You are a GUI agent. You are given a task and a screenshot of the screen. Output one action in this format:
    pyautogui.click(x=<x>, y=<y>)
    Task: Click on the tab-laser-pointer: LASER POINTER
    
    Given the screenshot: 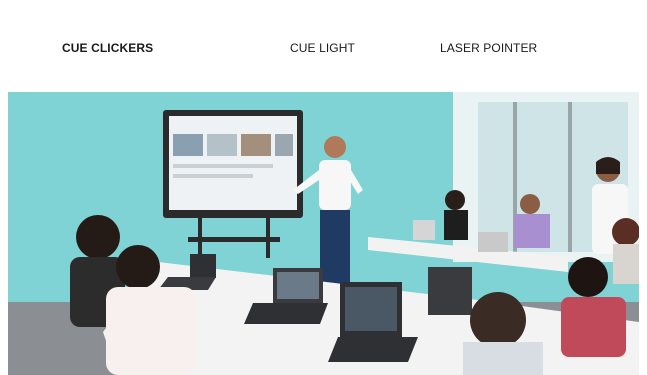 What is the action you would take?
    pyautogui.click(x=488, y=48)
    